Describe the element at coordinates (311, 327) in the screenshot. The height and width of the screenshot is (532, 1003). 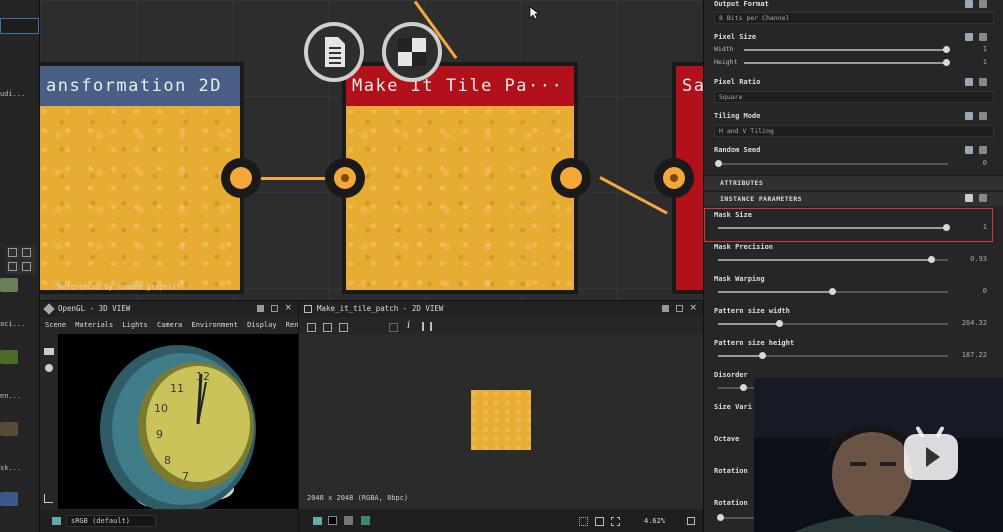
I see `save-icon` at that location.